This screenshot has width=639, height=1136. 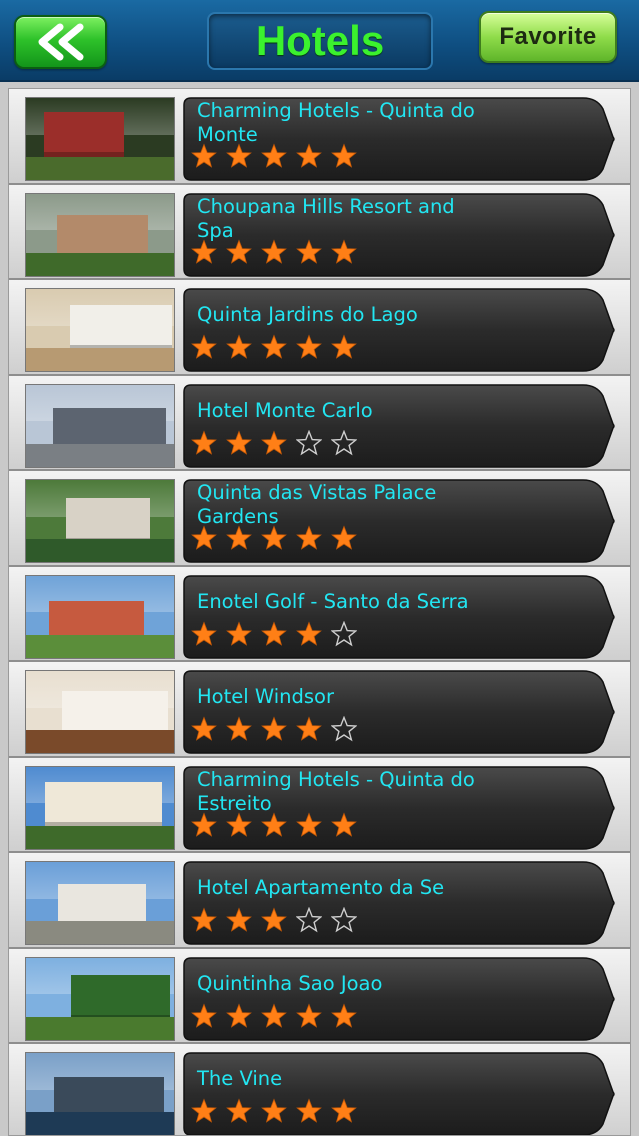 What do you see at coordinates (400, 1093) in the screenshot?
I see `hotel-info-bubble: The Vine` at bounding box center [400, 1093].